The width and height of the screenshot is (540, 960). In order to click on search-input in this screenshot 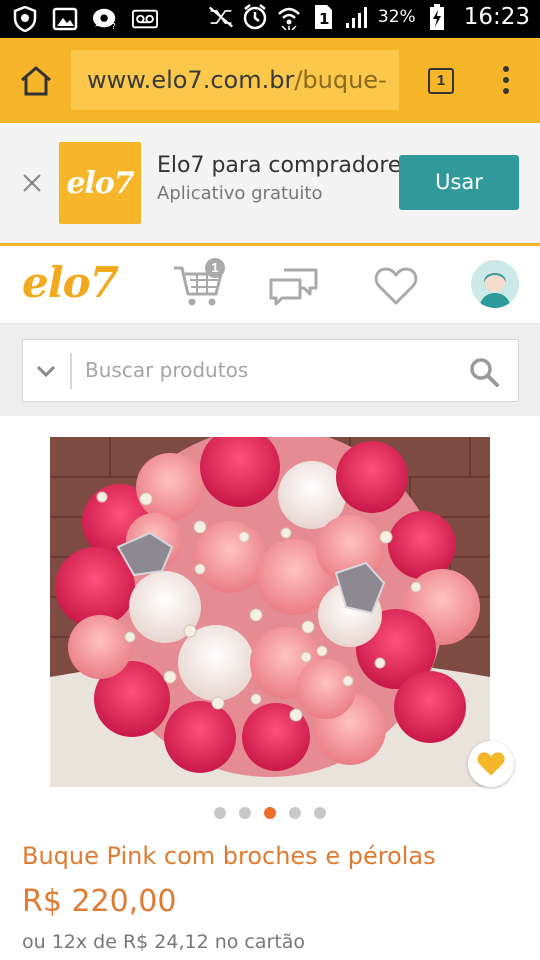, I will do `click(265, 370)`.